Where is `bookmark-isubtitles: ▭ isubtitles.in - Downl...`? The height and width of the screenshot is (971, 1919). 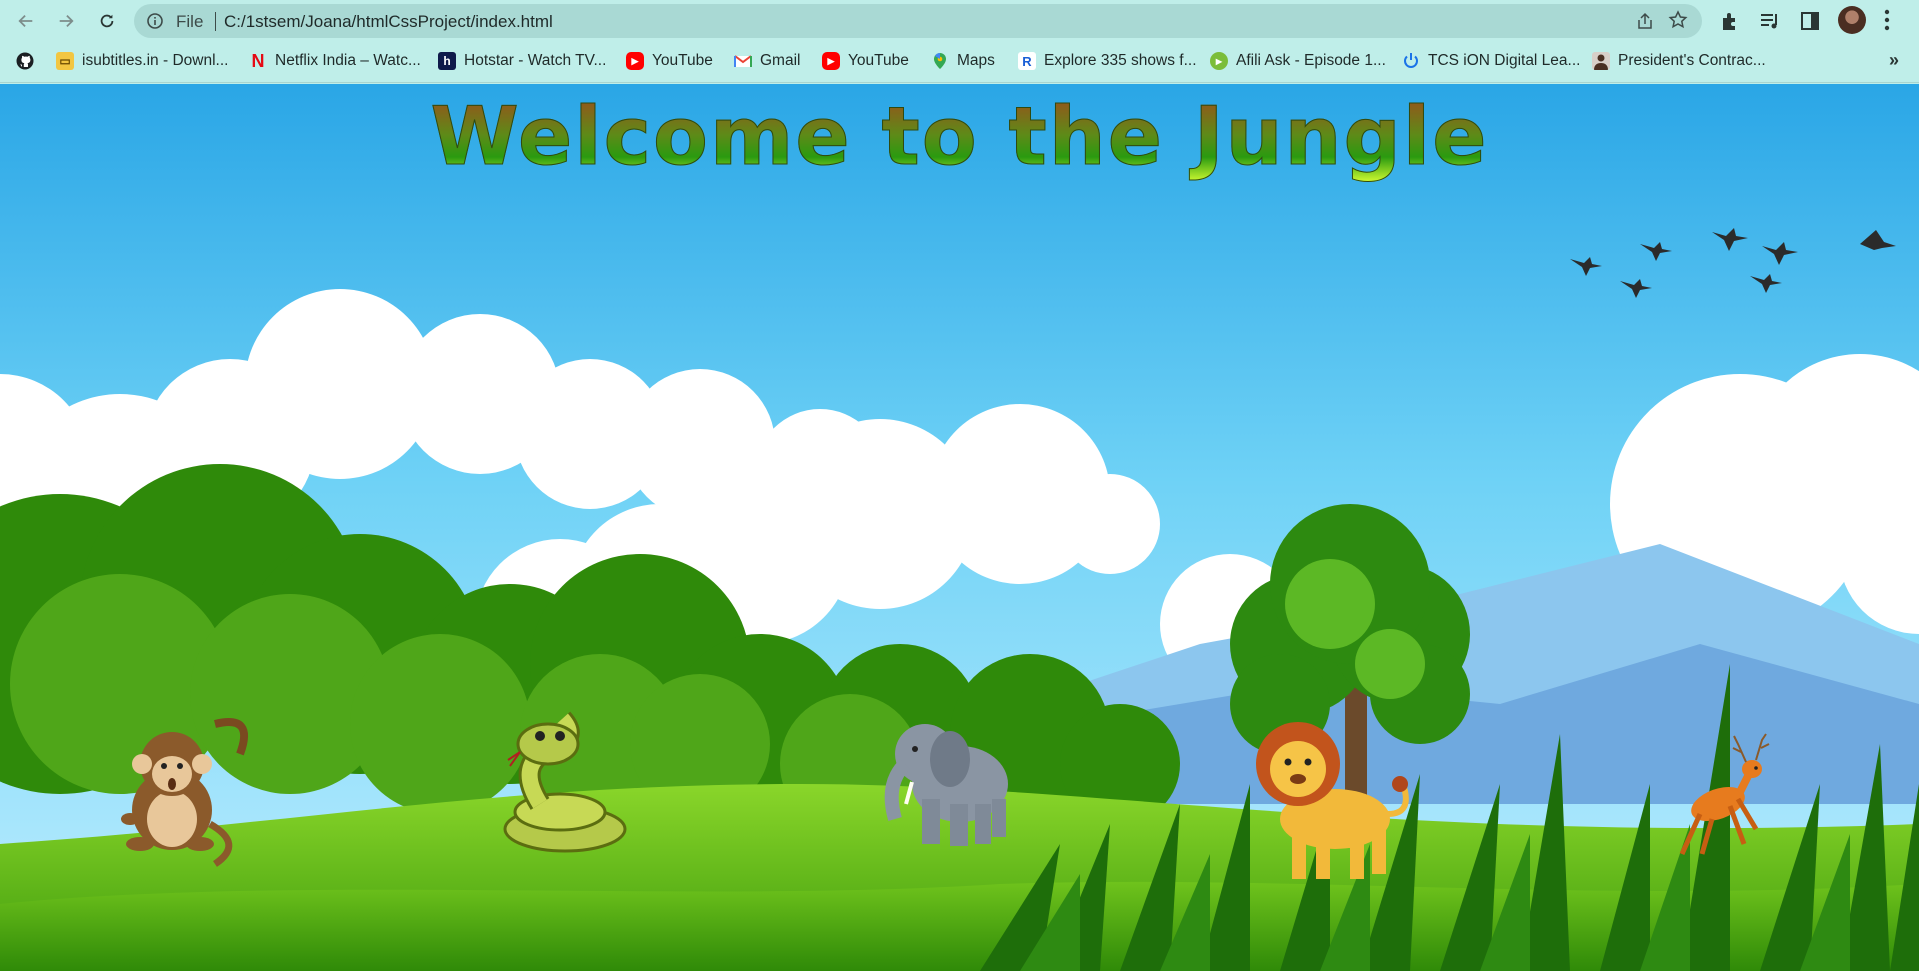
bookmark-isubtitles: ▭ isubtitles.in - Downl... is located at coordinates (142, 61).